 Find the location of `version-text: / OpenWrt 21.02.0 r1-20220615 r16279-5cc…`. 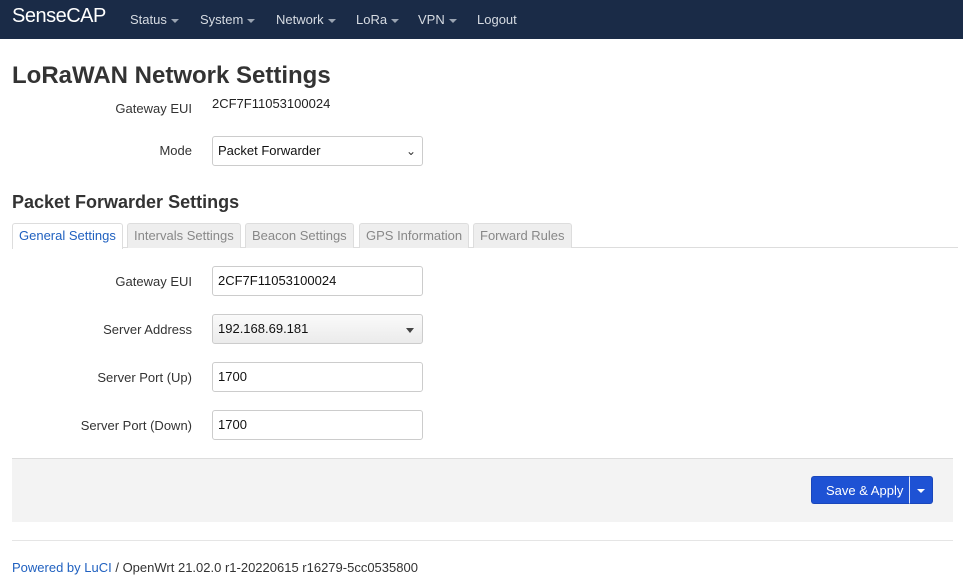

version-text: / OpenWrt 21.02.0 r1-20220615 r16279-5cc… is located at coordinates (264, 567).